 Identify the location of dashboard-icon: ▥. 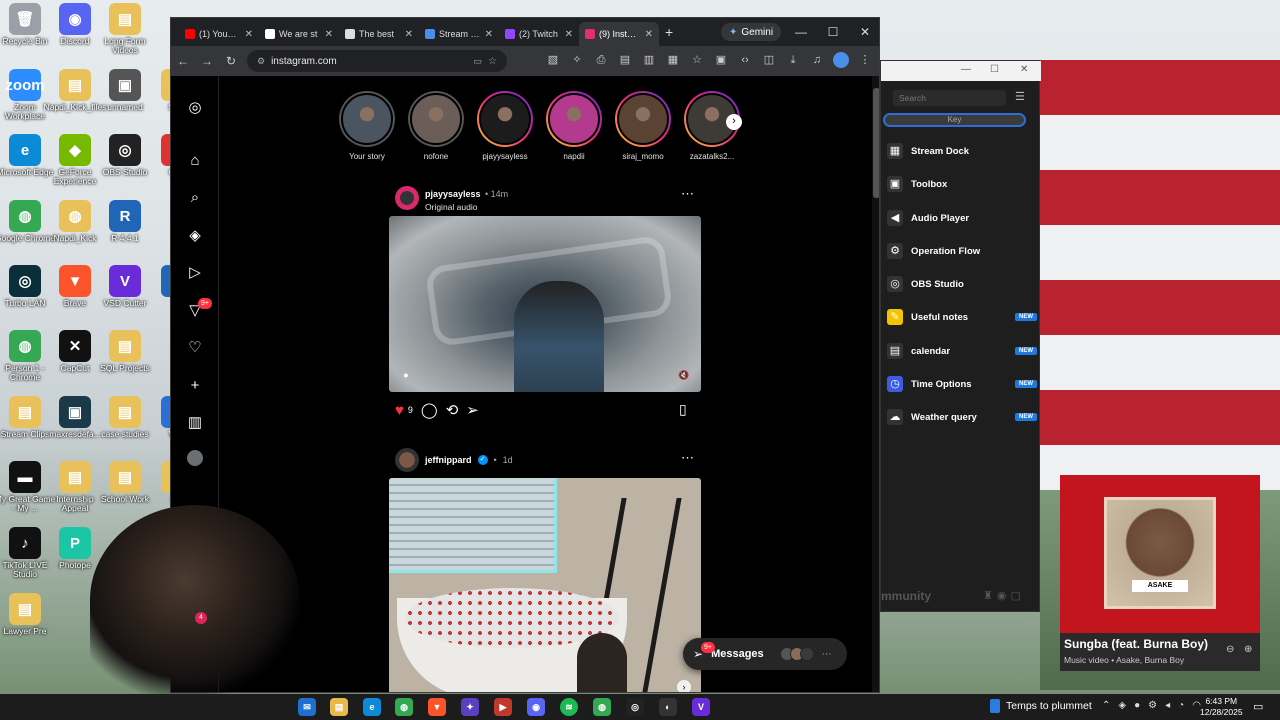
(195, 423).